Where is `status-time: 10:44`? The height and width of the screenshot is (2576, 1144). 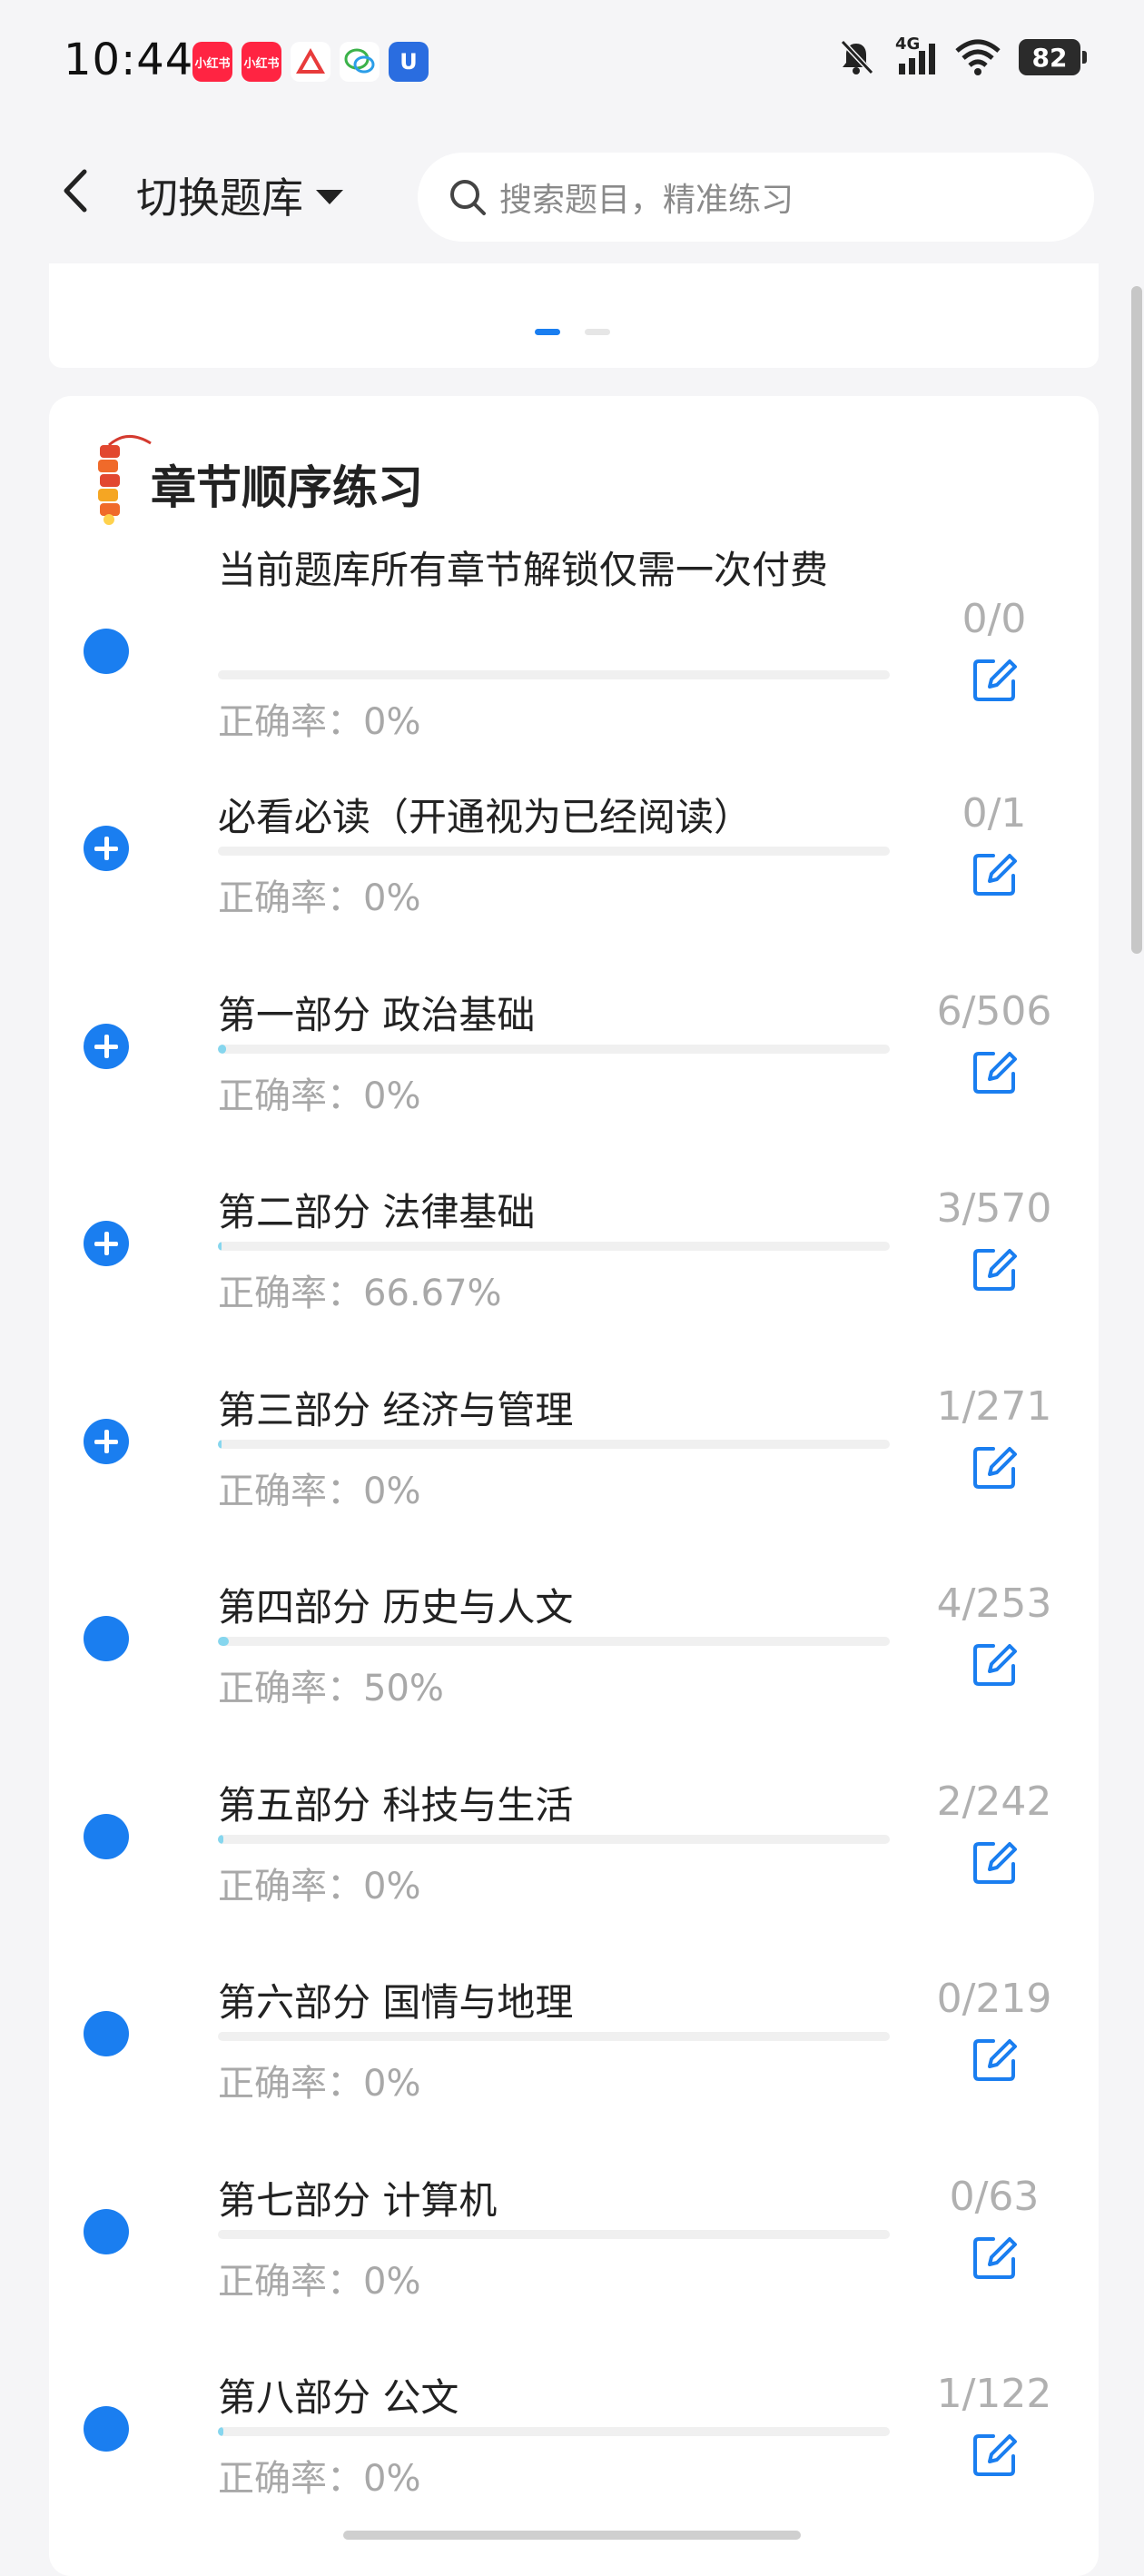 status-time: 10:44 is located at coordinates (129, 60).